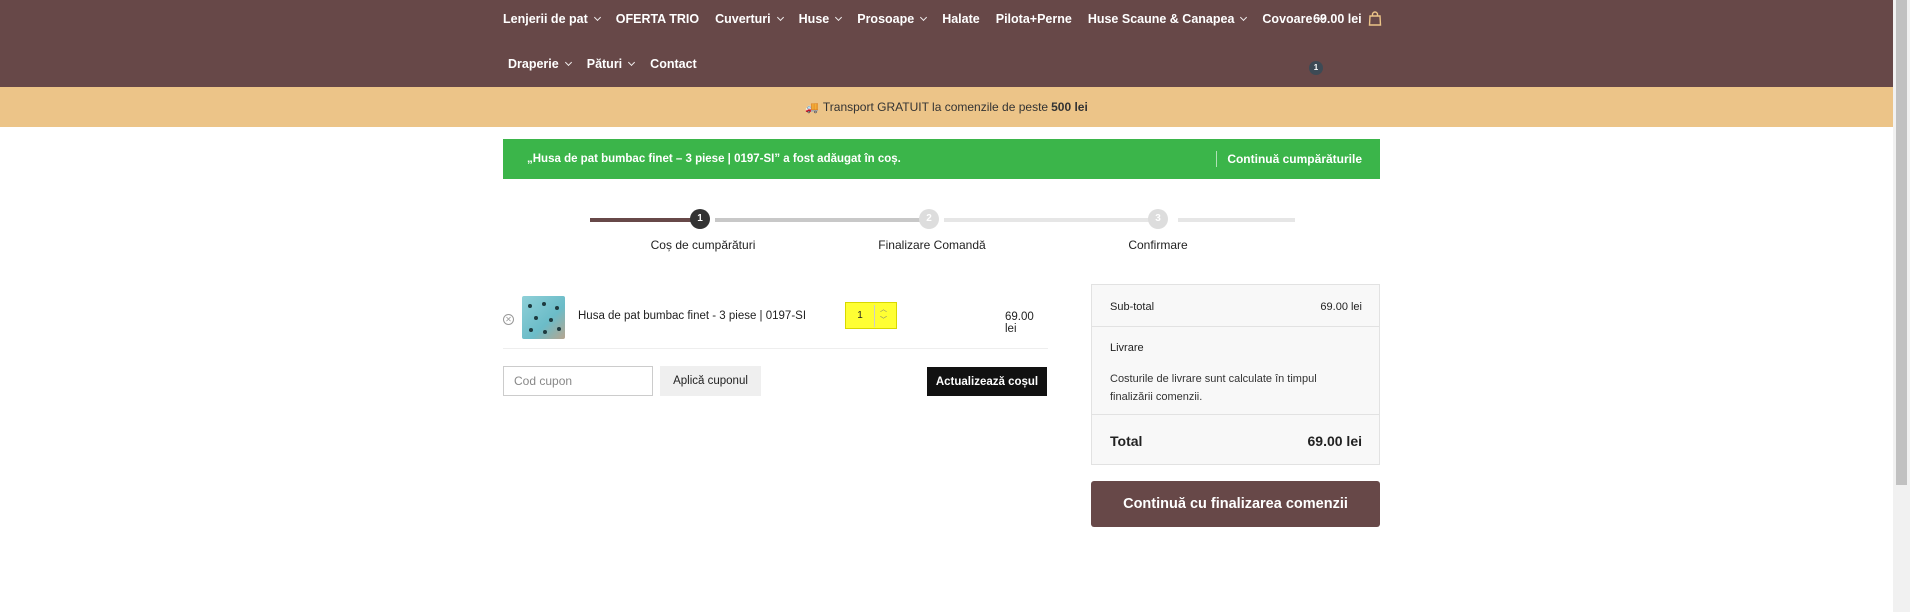  I want to click on promo-text: Transport GRATUIT la comenzile de peste, so click(935, 107).